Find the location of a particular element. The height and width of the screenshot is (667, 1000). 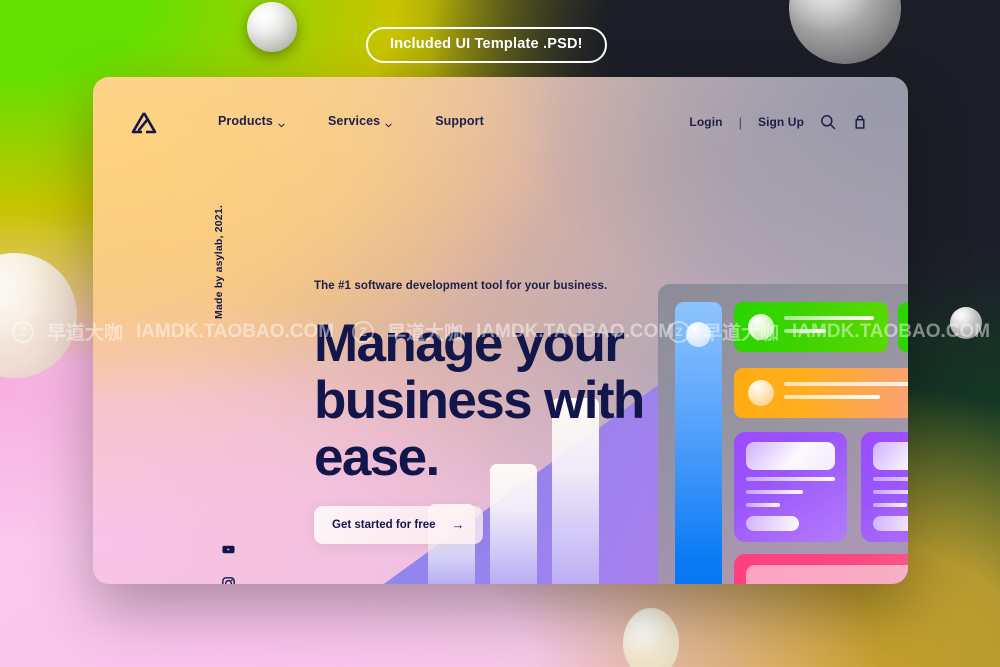

nav-item-products-label: Products is located at coordinates (245, 121).